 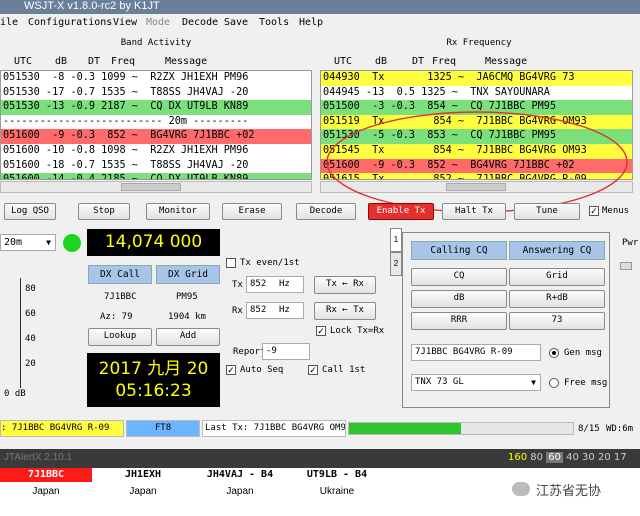 What do you see at coordinates (231, 370) in the screenshot?
I see `auto-seq-checkbox: ✓` at bounding box center [231, 370].